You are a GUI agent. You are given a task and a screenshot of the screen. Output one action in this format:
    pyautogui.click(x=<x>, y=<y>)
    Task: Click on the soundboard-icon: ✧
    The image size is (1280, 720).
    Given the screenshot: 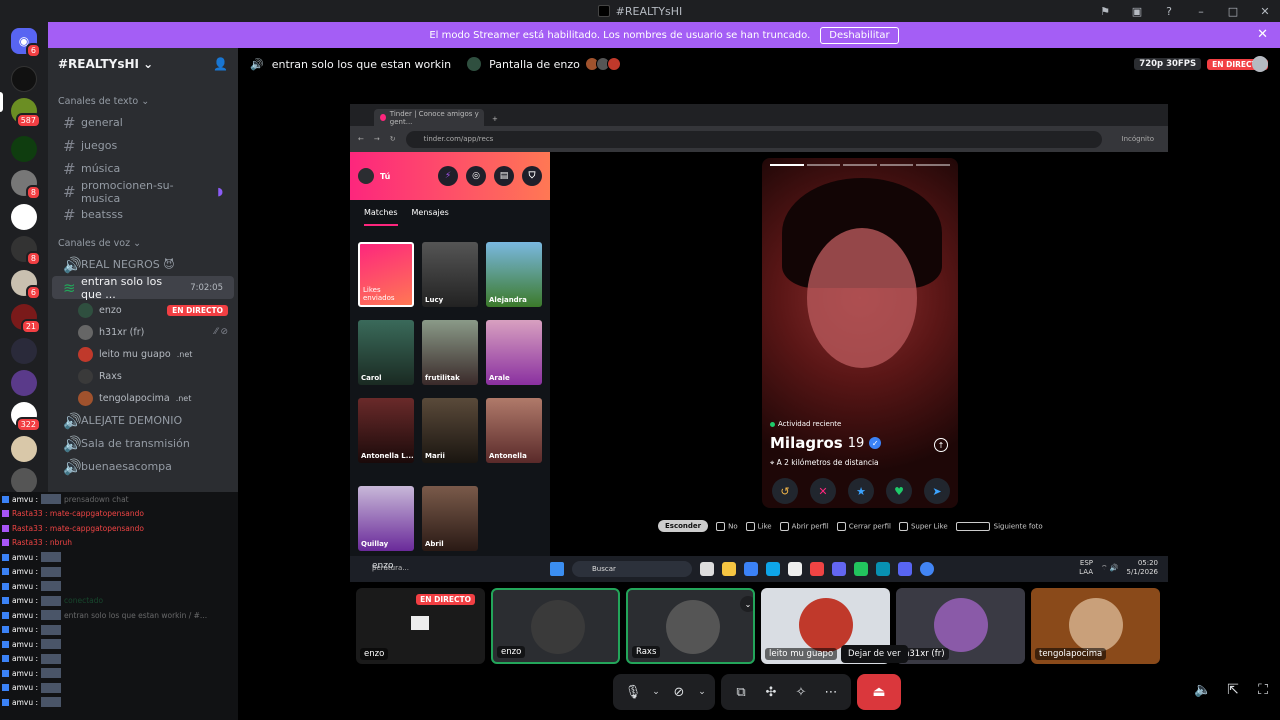 What is the action you would take?
    pyautogui.click(x=801, y=692)
    